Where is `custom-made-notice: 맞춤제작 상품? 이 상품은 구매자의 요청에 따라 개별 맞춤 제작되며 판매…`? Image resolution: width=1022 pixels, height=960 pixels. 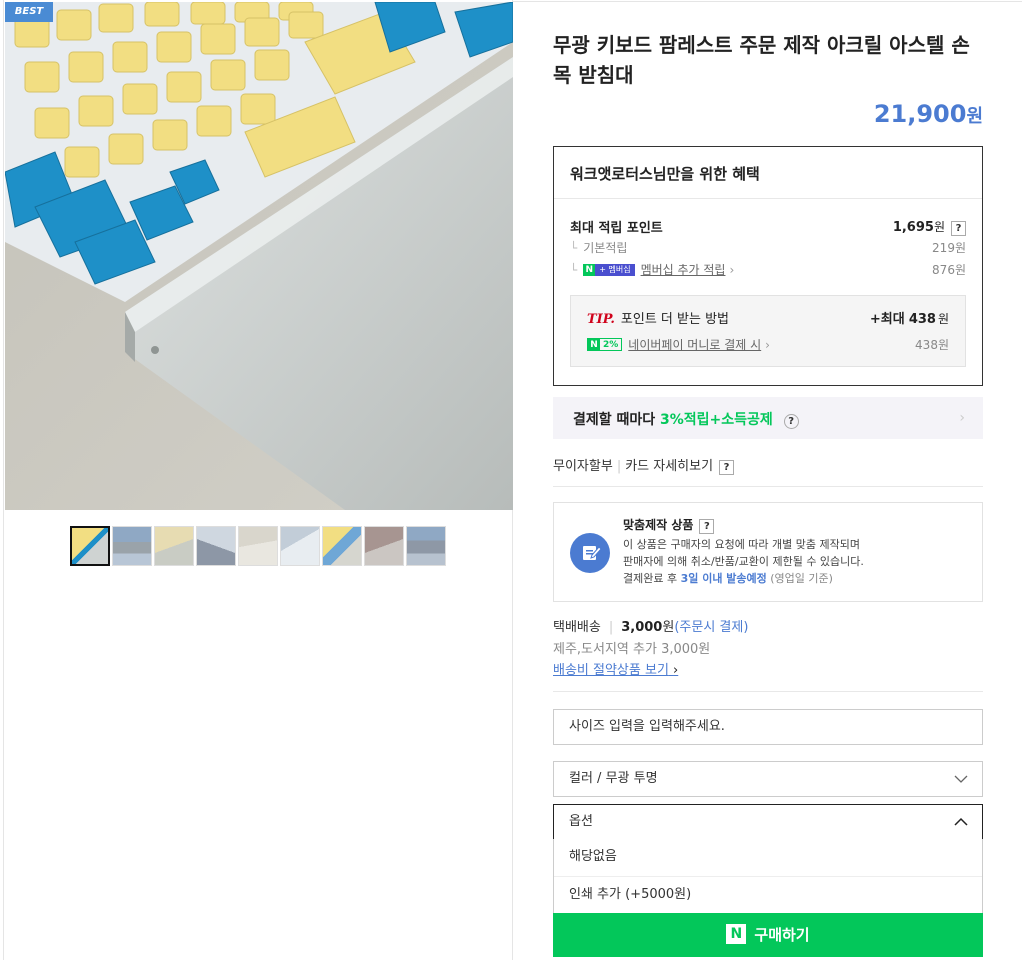
custom-made-notice: 맞춤제작 상품? 이 상품은 구매자의 요청에 따라 개별 맞춤 제작되며 판매… is located at coordinates (768, 552).